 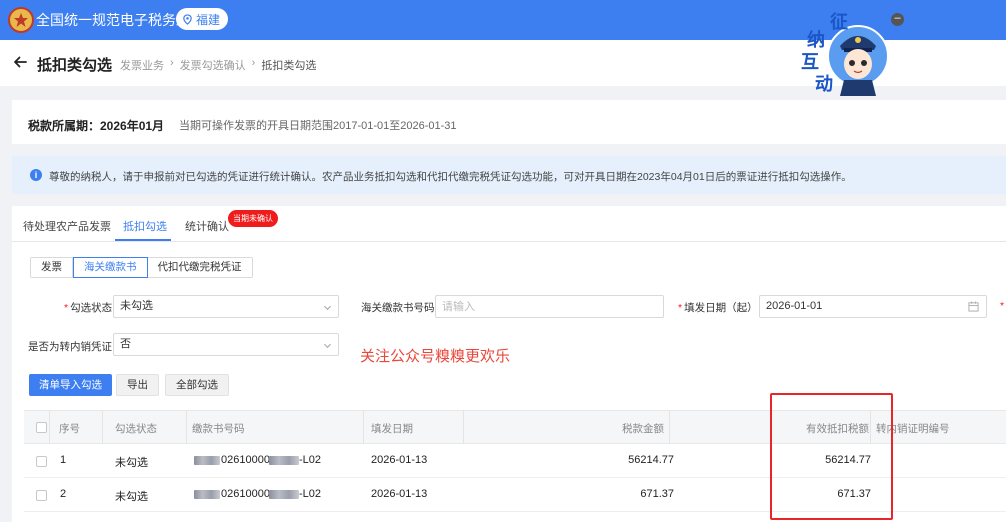 What do you see at coordinates (913, 429) in the screenshot?
I see `col-transfer-cert: 转内销证明编号` at bounding box center [913, 429].